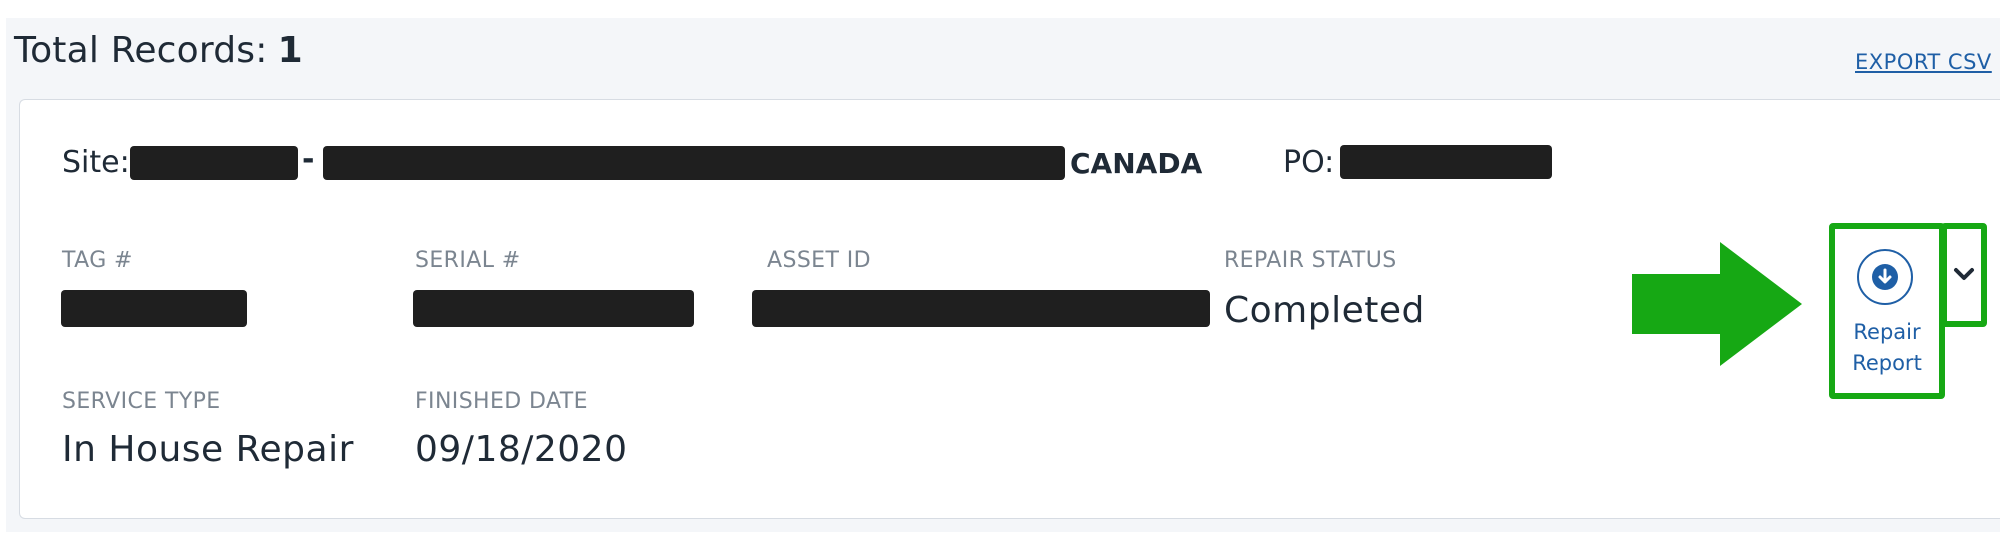 The image size is (2000, 544). I want to click on highlight-arrow-icon, so click(1717, 304).